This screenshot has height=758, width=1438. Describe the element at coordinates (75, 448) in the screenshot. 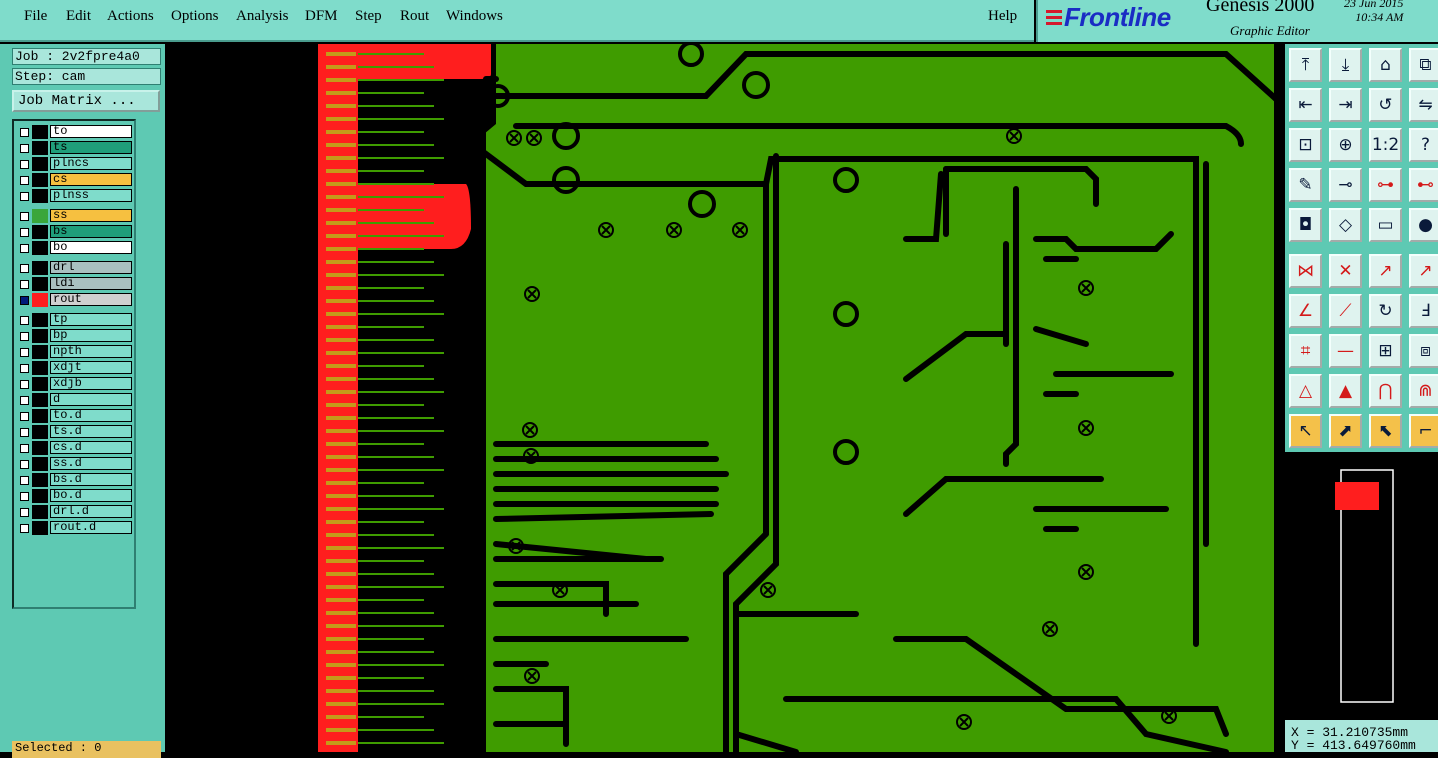

I see `layer-row-cs-d: cs.d` at that location.